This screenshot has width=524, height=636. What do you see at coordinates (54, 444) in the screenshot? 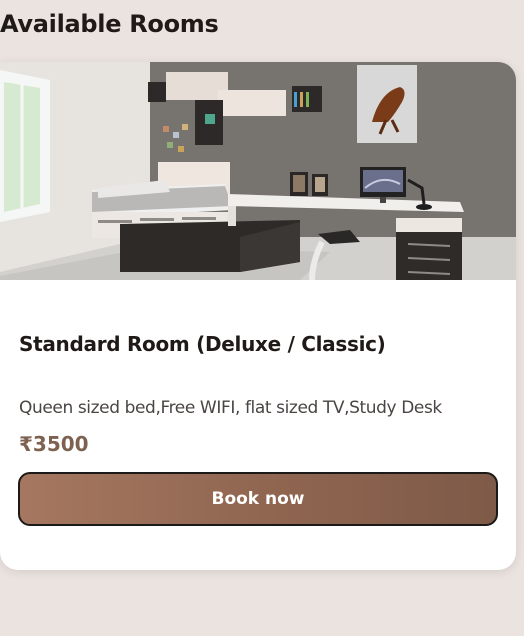
I see `room-price: ₹3500` at bounding box center [54, 444].